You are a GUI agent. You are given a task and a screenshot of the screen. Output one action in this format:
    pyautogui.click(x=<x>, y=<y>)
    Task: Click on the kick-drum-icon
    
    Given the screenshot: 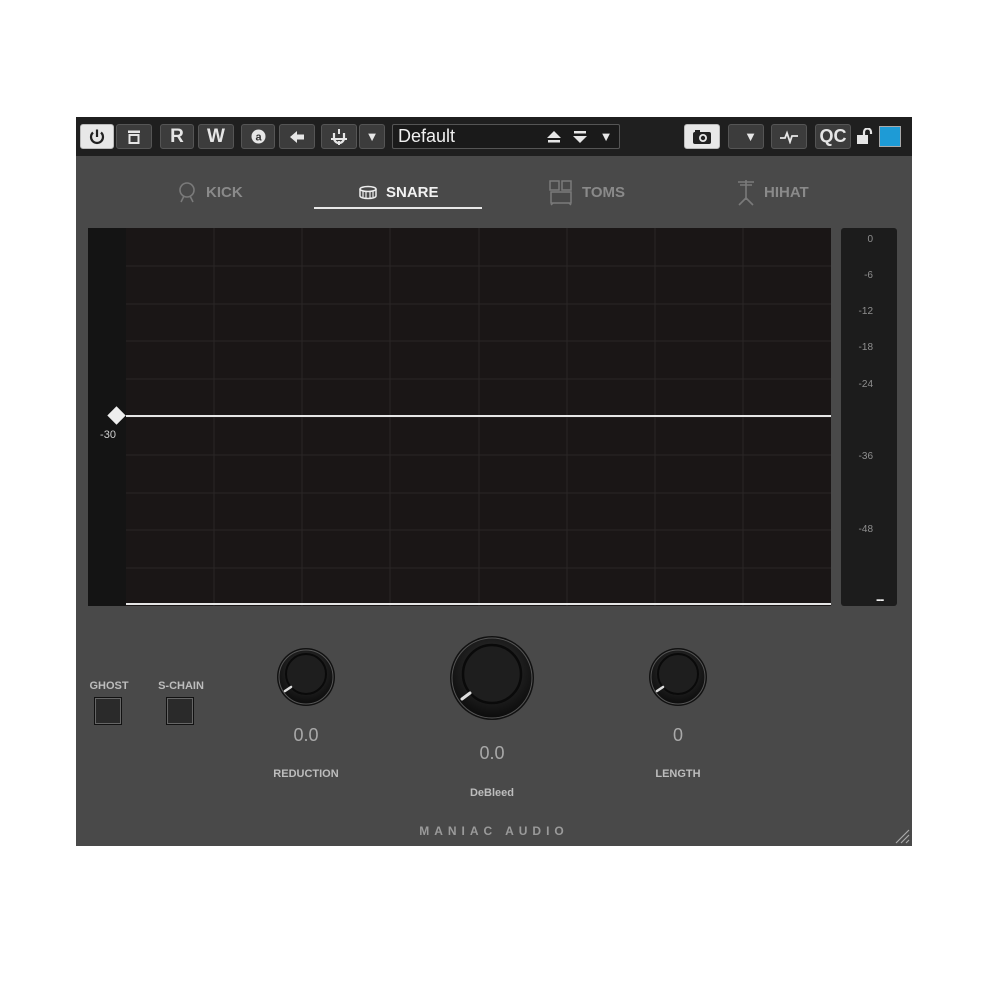 What is the action you would take?
    pyautogui.click(x=187, y=192)
    